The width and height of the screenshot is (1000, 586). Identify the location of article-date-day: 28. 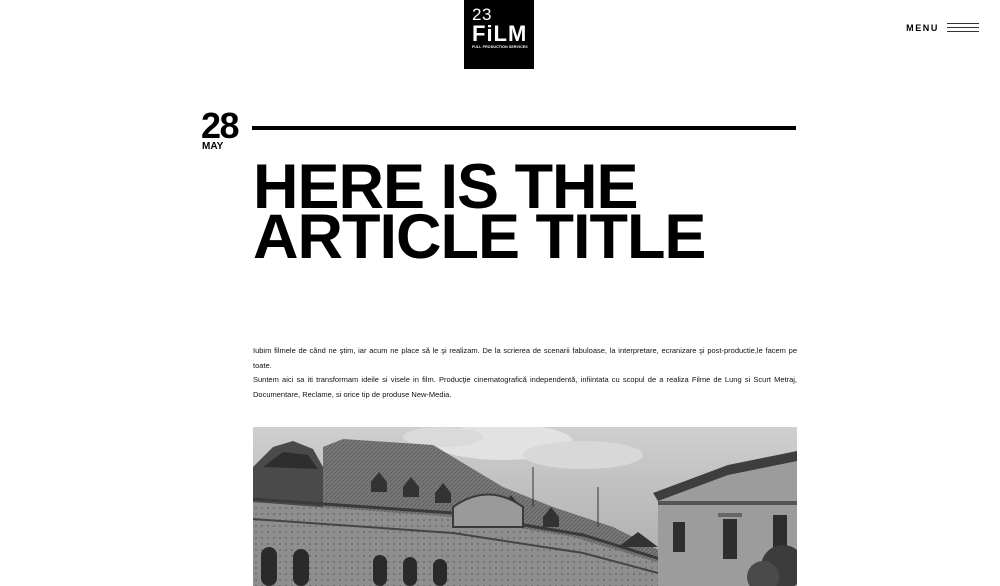
(220, 125).